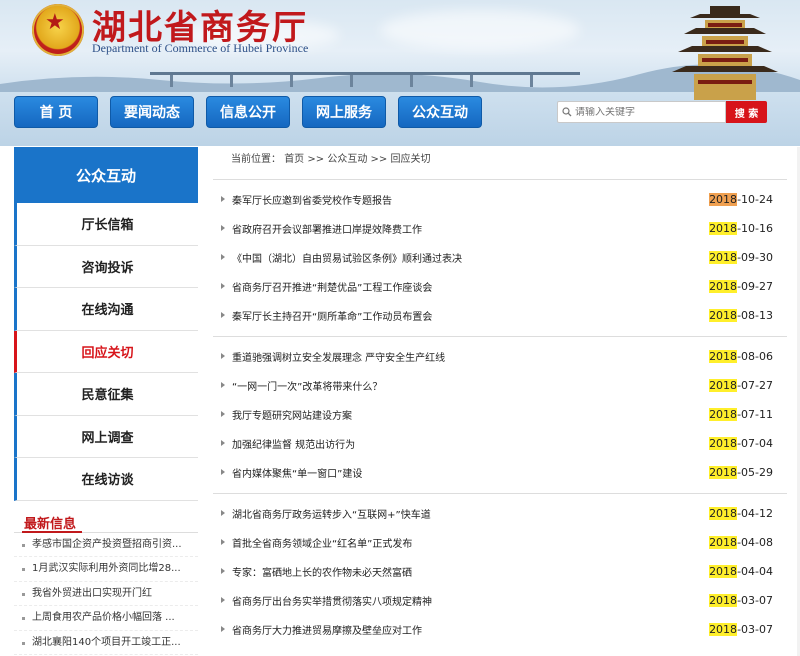  I want to click on yellow-crane-tower-illustration, so click(725, 53).